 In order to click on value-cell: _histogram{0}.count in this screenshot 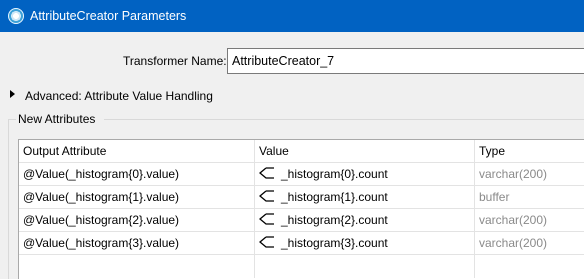, I will do `click(365, 174)`.